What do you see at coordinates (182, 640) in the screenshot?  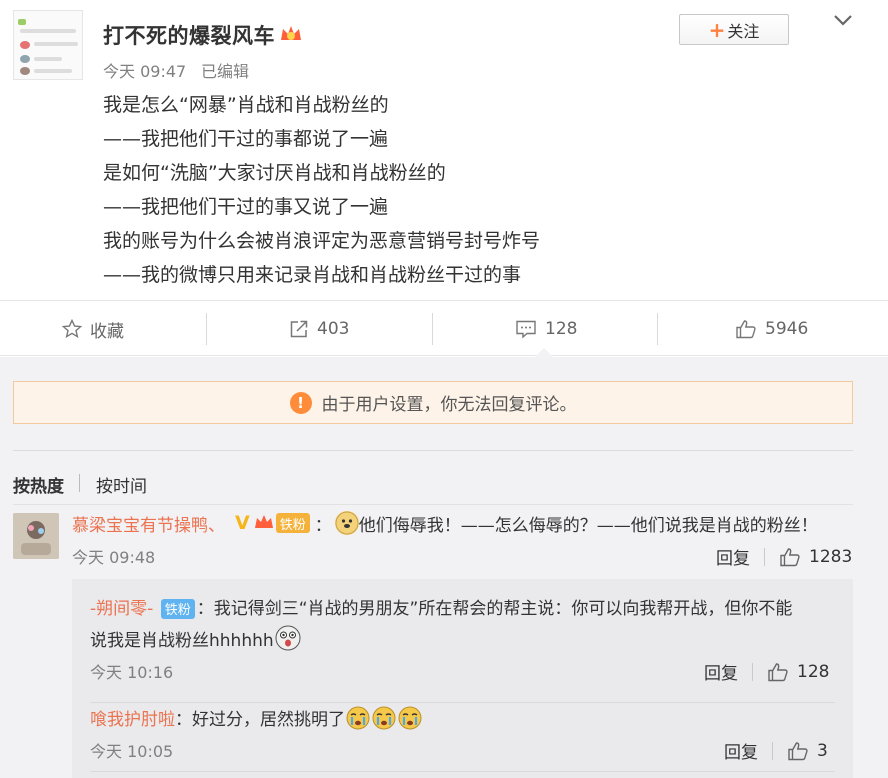 I see `reply-text-cont: 说我是肖战粉丝hhhhhh` at bounding box center [182, 640].